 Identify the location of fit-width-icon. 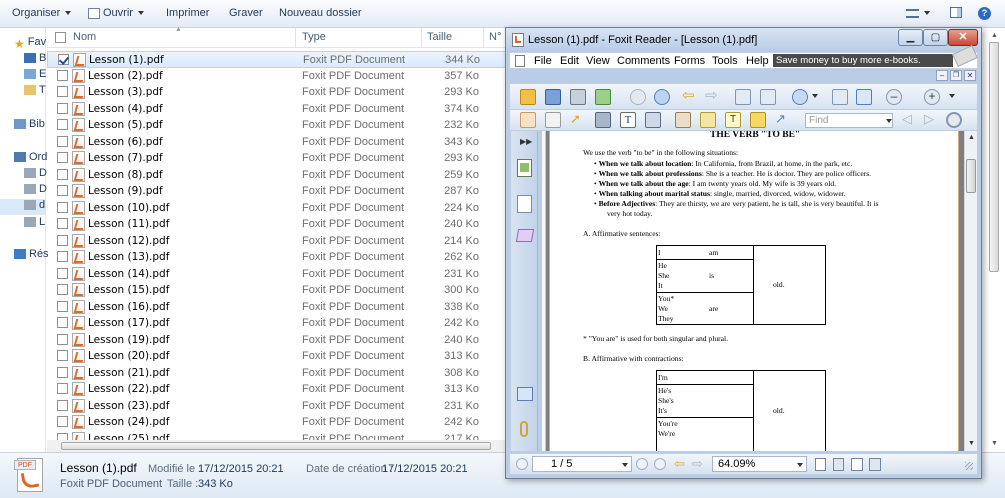
(864, 97).